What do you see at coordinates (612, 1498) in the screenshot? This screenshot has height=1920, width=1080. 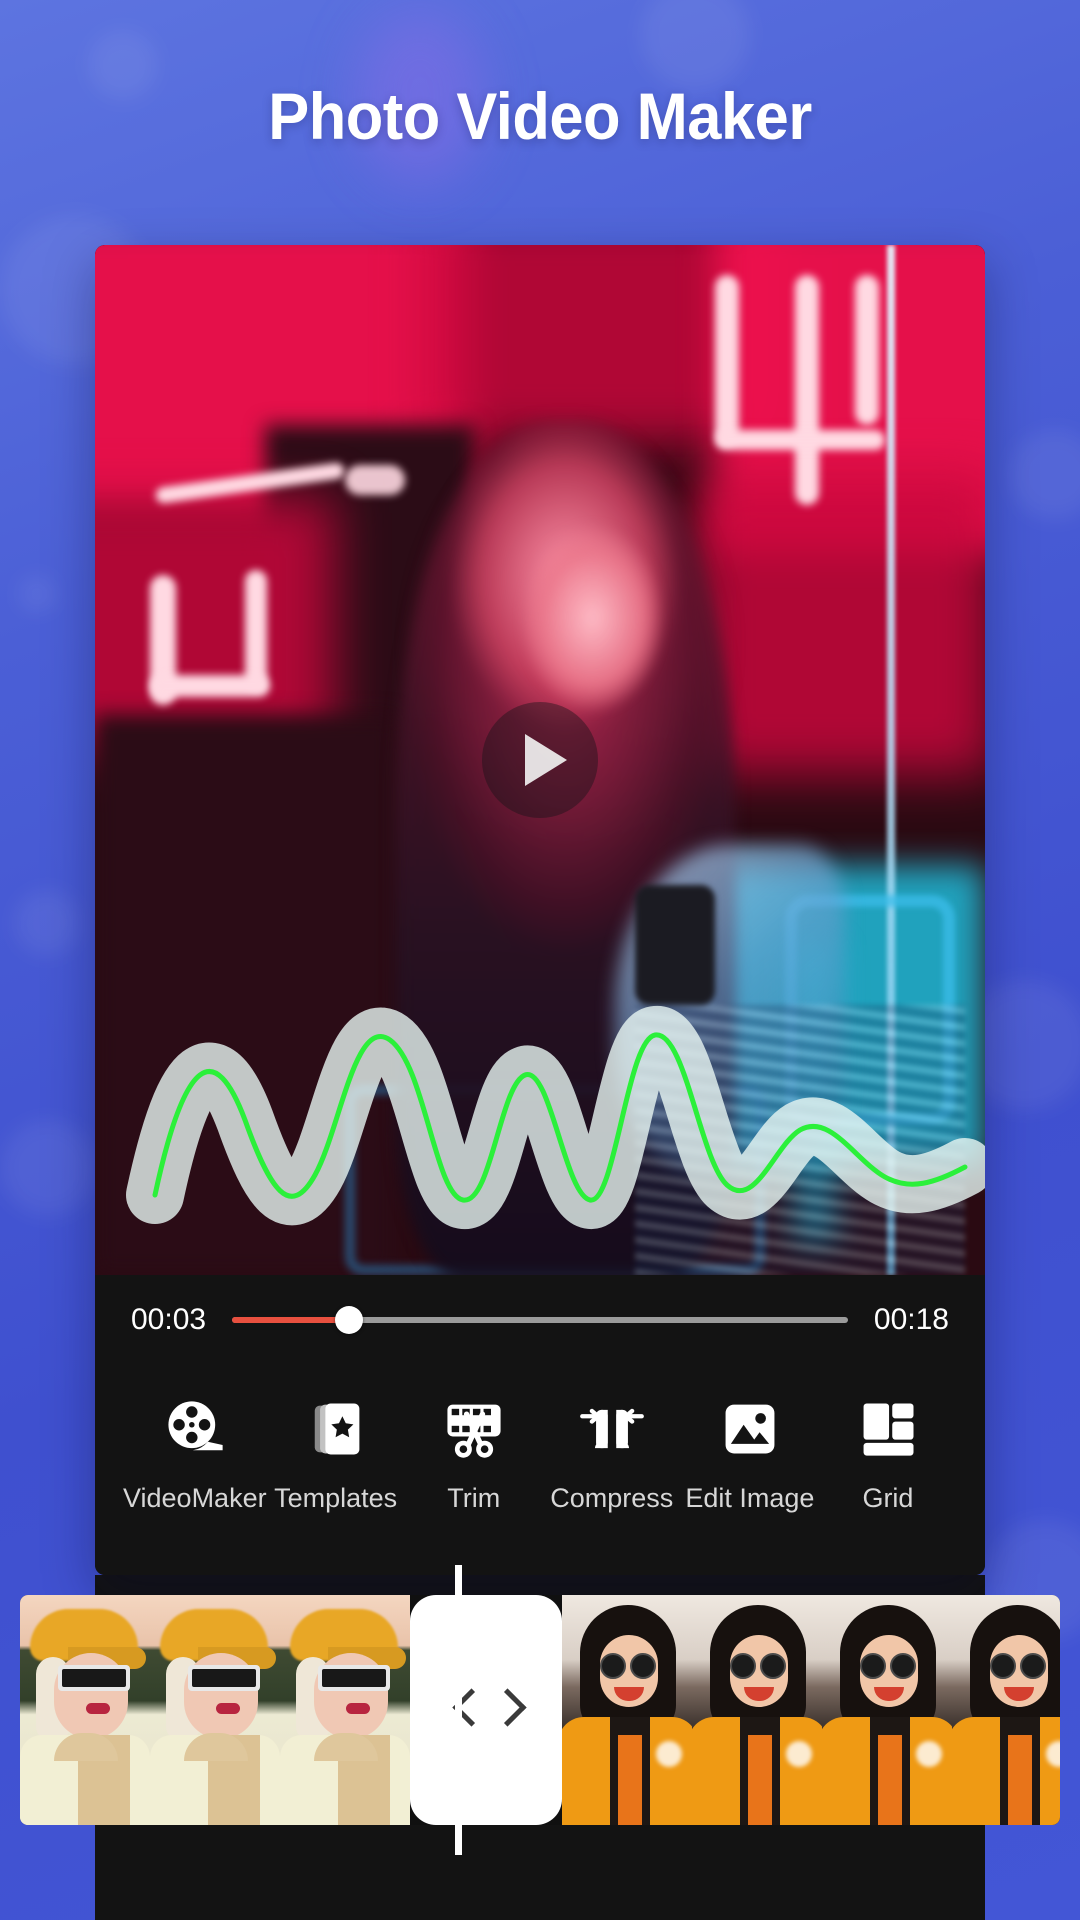 I see `tool-label: Compress` at bounding box center [612, 1498].